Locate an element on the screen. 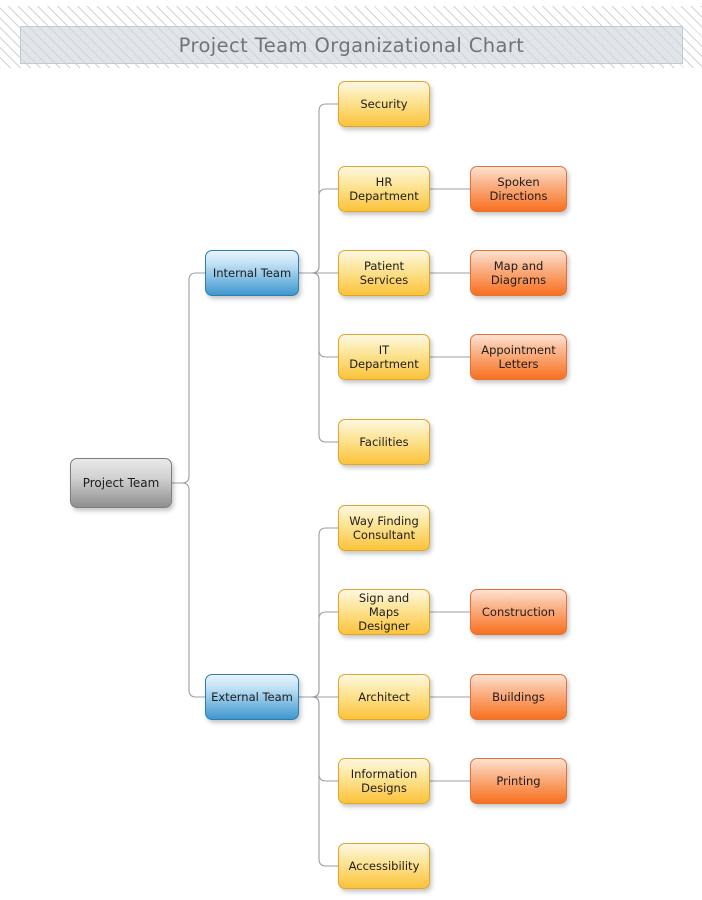 The image size is (702, 900). node-label: Accessibility is located at coordinates (384, 865).